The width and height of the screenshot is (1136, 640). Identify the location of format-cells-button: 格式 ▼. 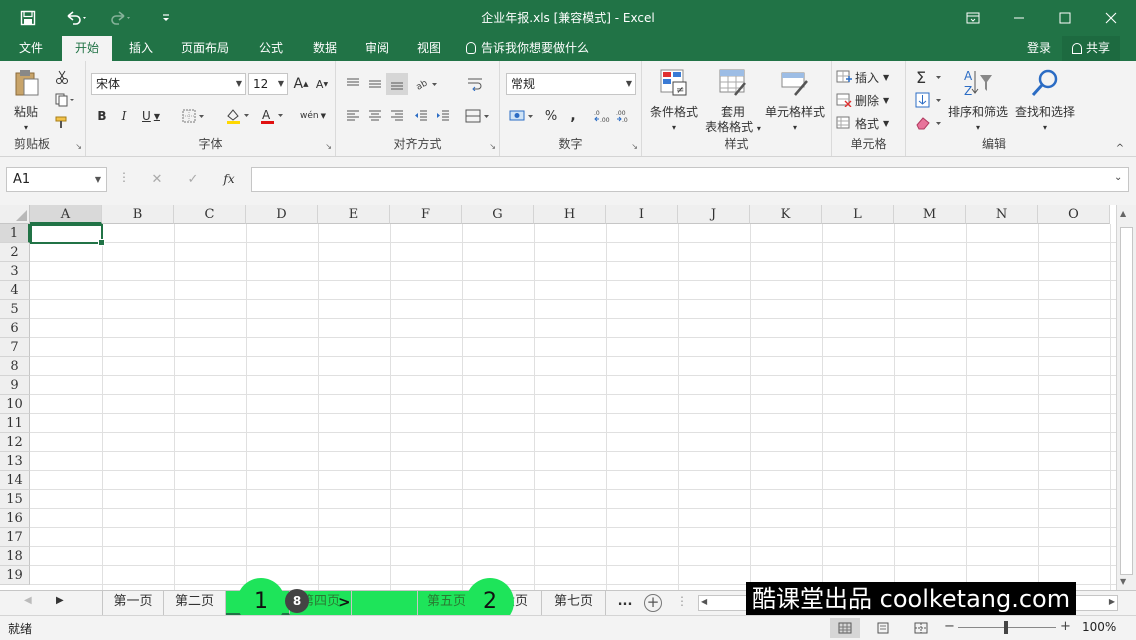
(869, 123).